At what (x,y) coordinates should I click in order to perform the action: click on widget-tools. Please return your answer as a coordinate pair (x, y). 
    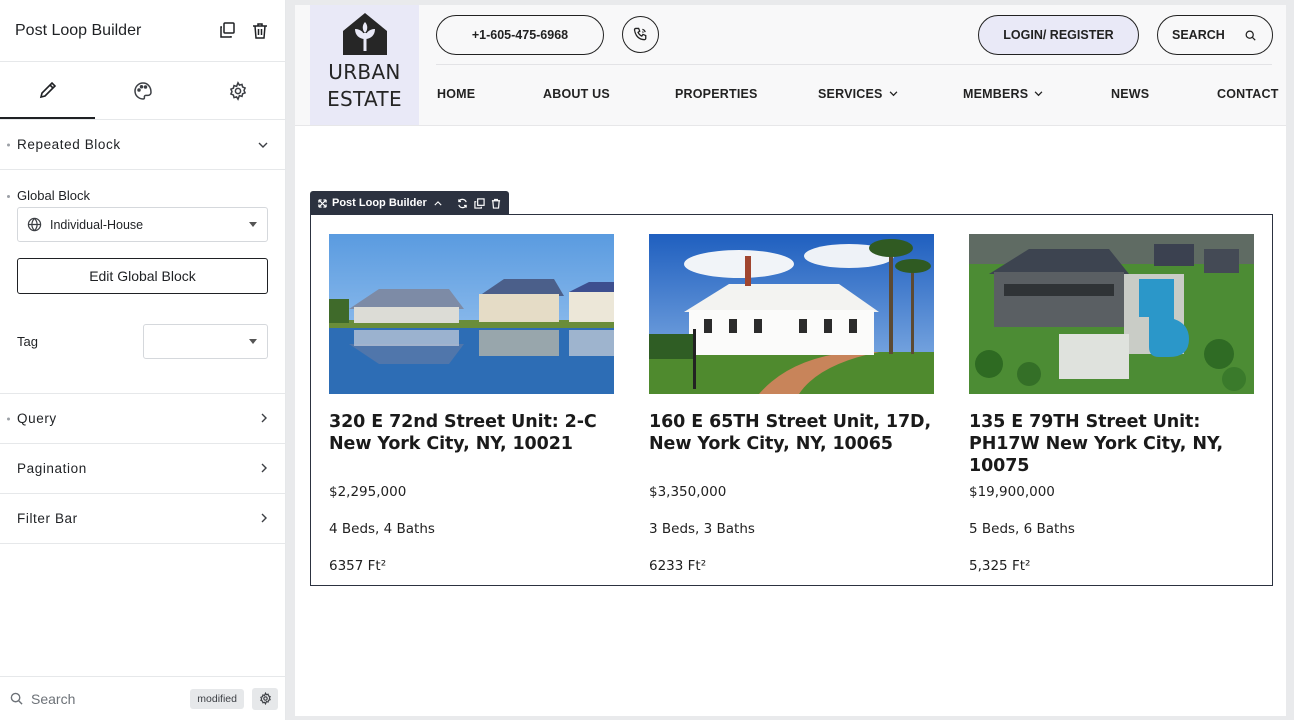
    Looking at the image, I should click on (476, 203).